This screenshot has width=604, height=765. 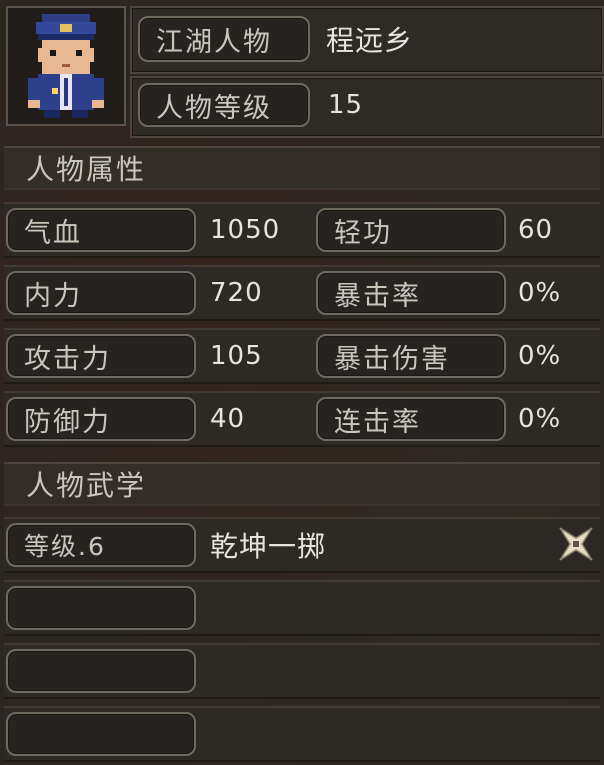 What do you see at coordinates (101, 230) in the screenshot?
I see `attr-label-hp: 气血` at bounding box center [101, 230].